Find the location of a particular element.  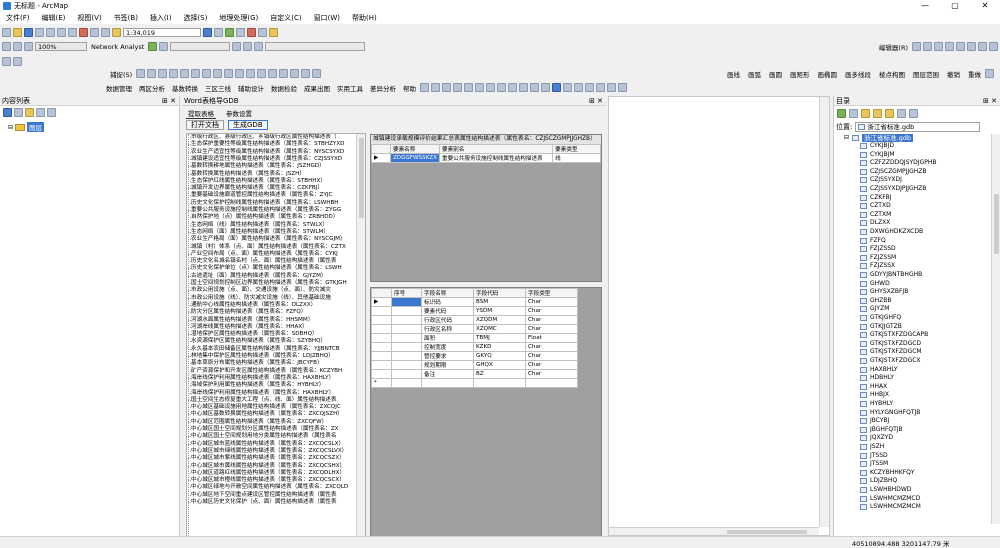

field-cell: YSDM is located at coordinates (499, 311).